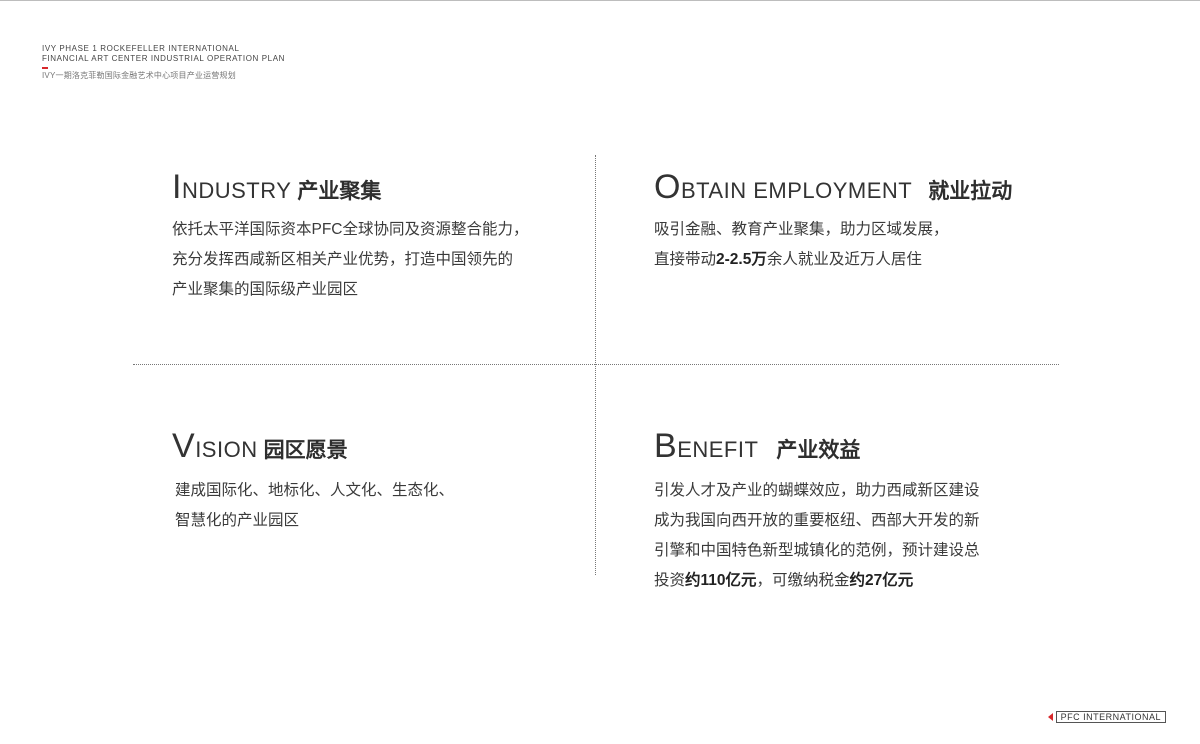 The image size is (1200, 744). Describe the element at coordinates (817, 490) in the screenshot. I see `body-line: 引发人才及产业的蝴蝶效应，助力西咸新区建设` at that location.